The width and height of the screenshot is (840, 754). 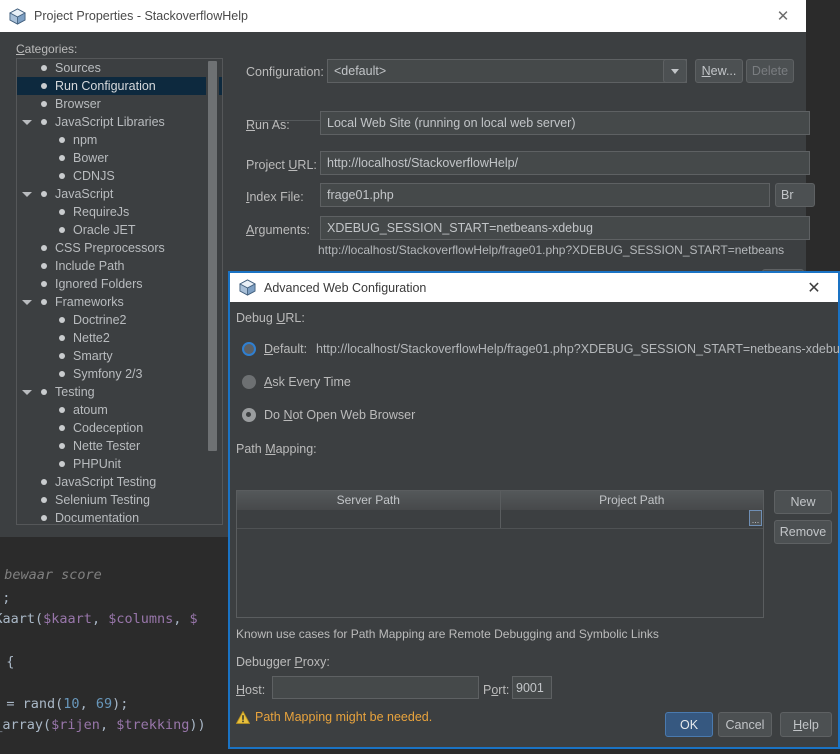 I want to click on categories-label: Categories:, so click(x=47, y=49).